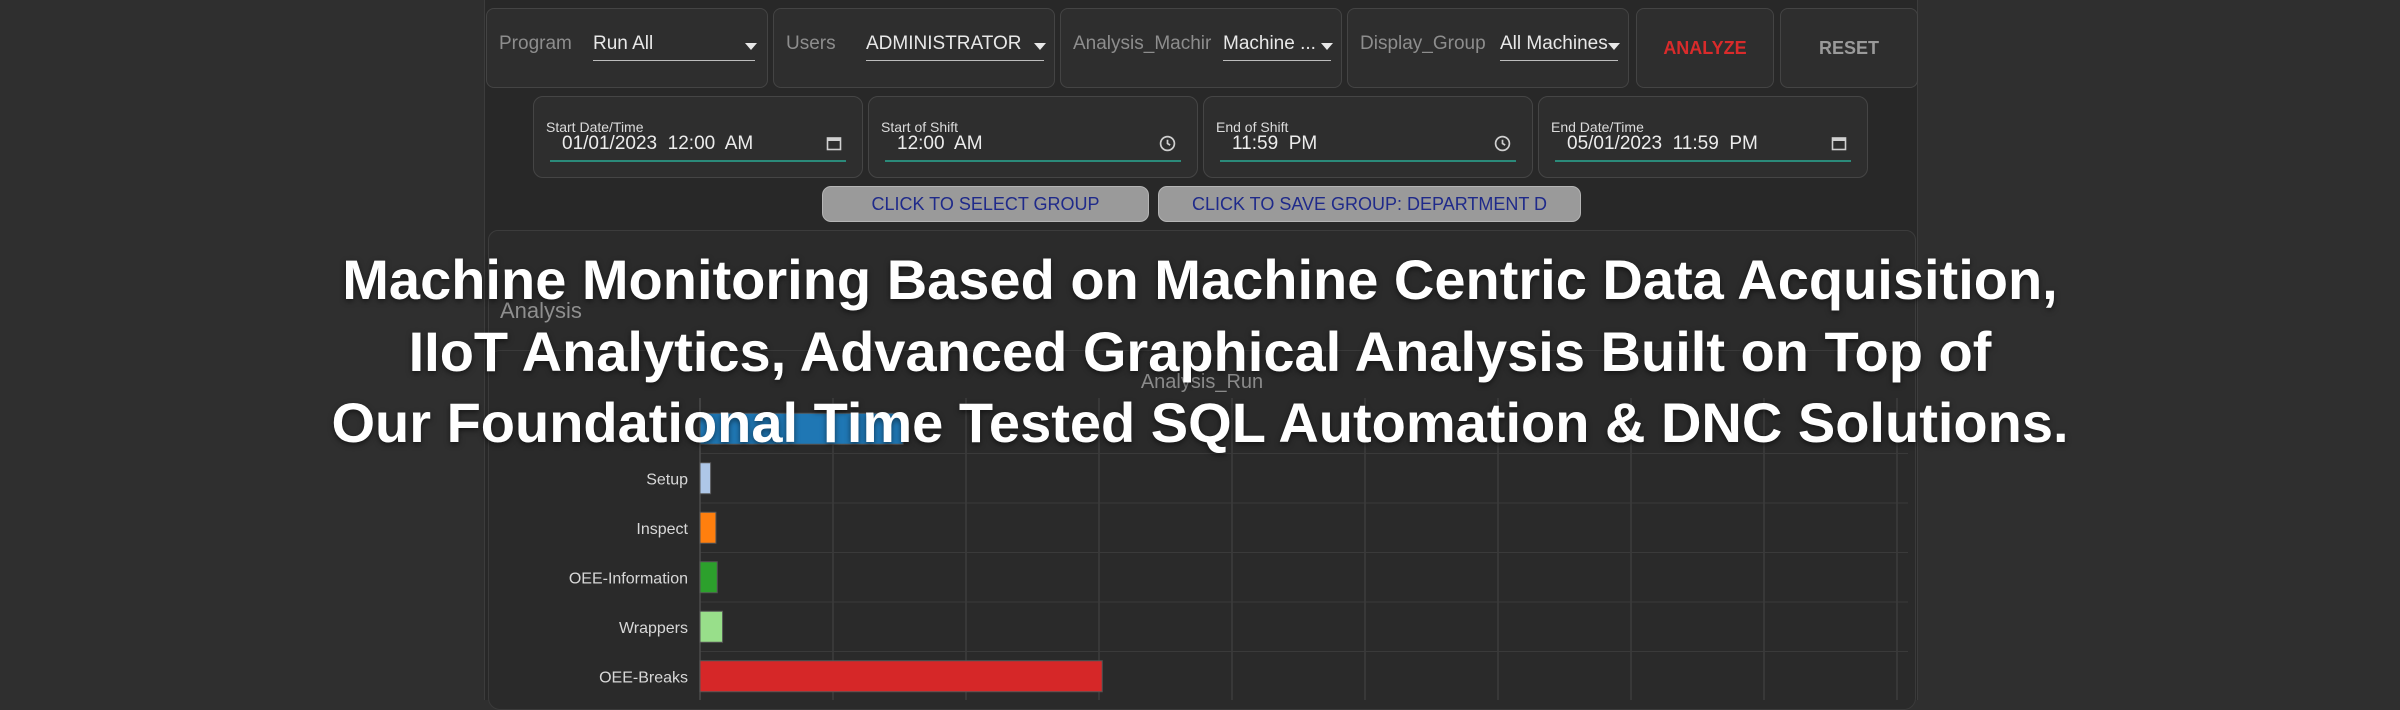 The width and height of the screenshot is (2400, 710). What do you see at coordinates (662, 529) in the screenshot?
I see `category-label: Inspect` at bounding box center [662, 529].